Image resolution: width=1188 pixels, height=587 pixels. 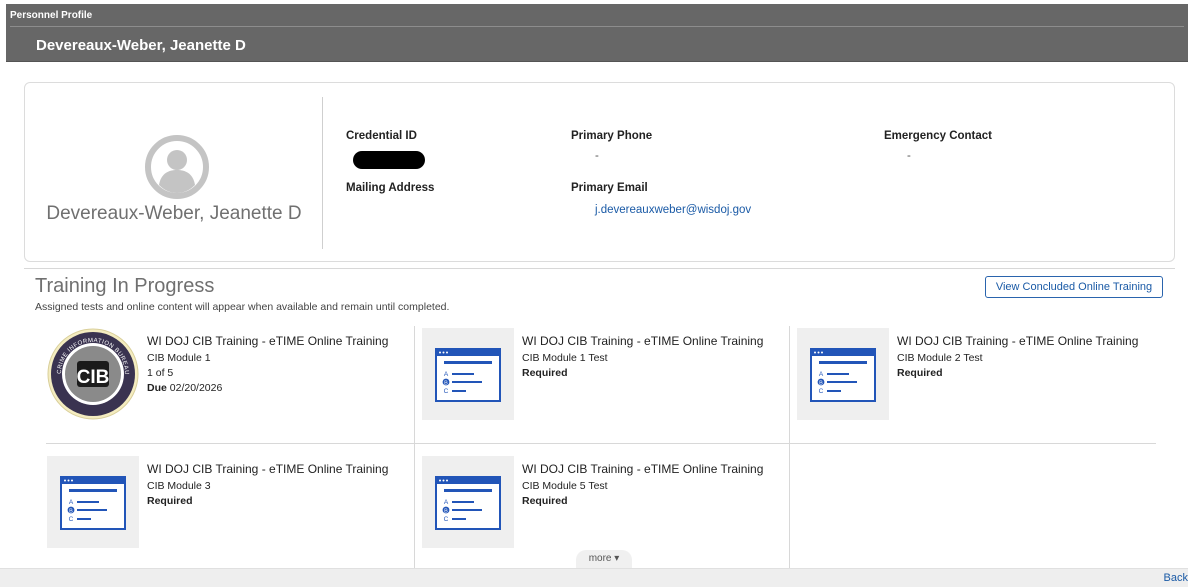 I want to click on training-section-title: Training In Progress, so click(x=125, y=286).